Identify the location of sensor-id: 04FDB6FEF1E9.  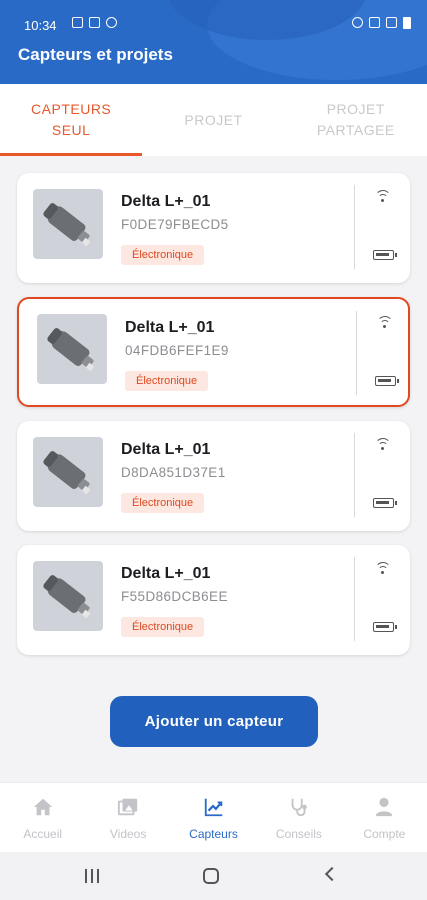
(177, 350).